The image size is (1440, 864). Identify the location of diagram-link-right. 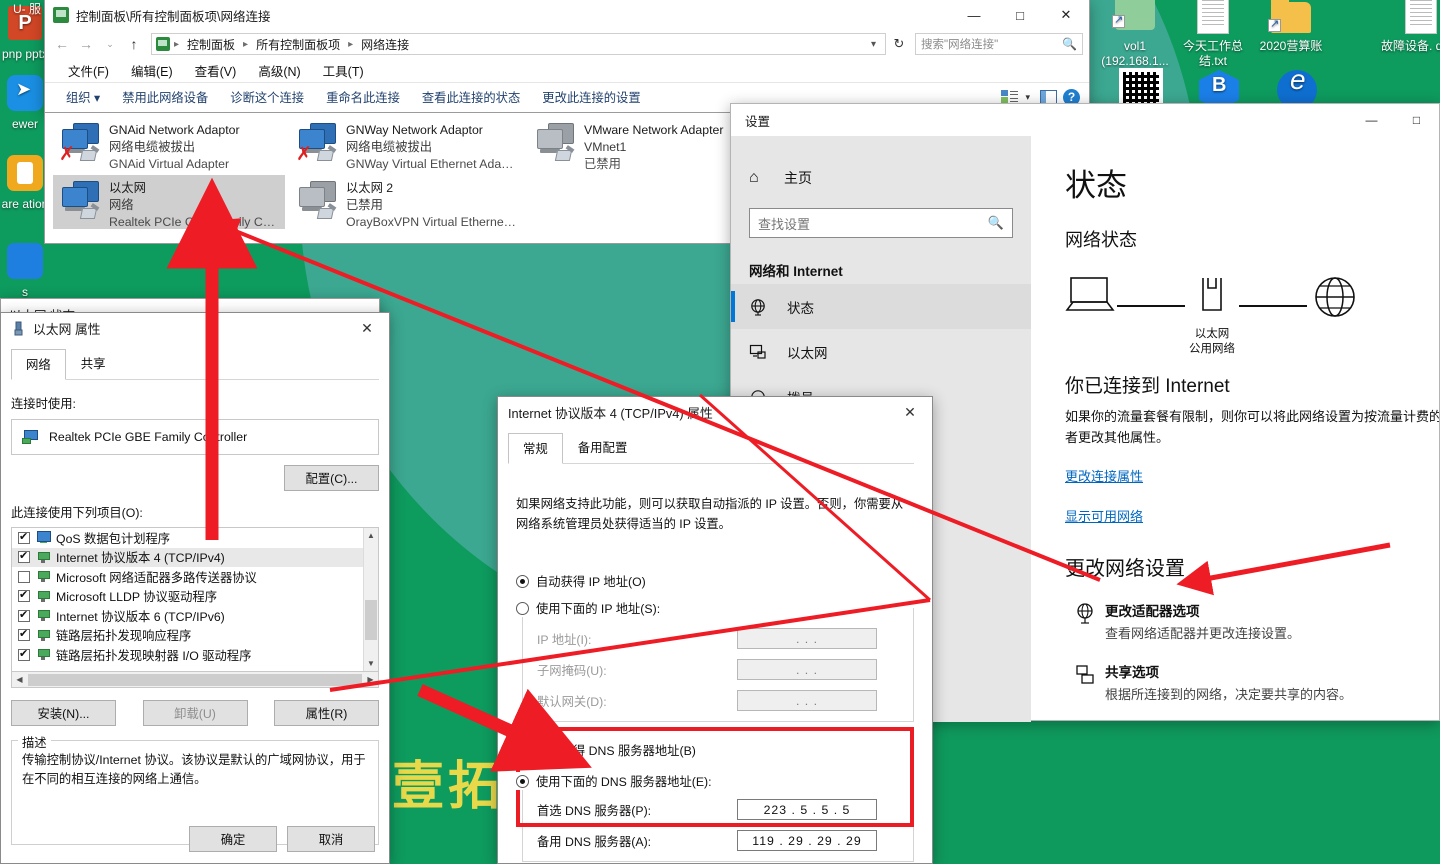
(1273, 306).